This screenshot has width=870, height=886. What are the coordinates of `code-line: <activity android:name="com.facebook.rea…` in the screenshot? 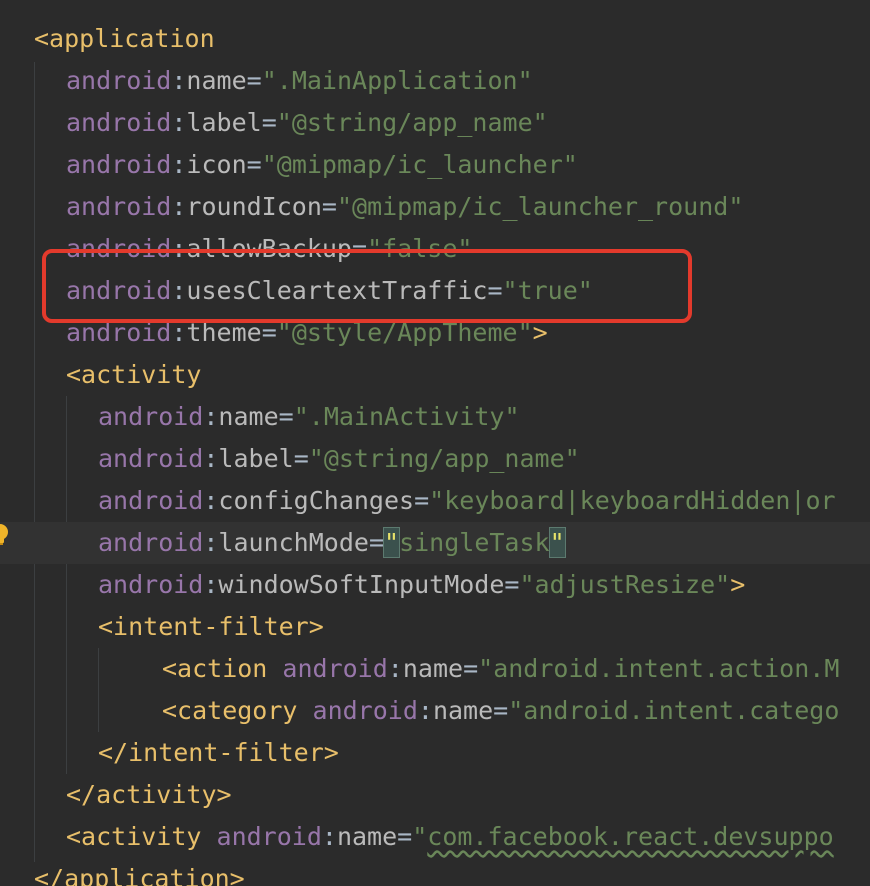 It's located at (435, 837).